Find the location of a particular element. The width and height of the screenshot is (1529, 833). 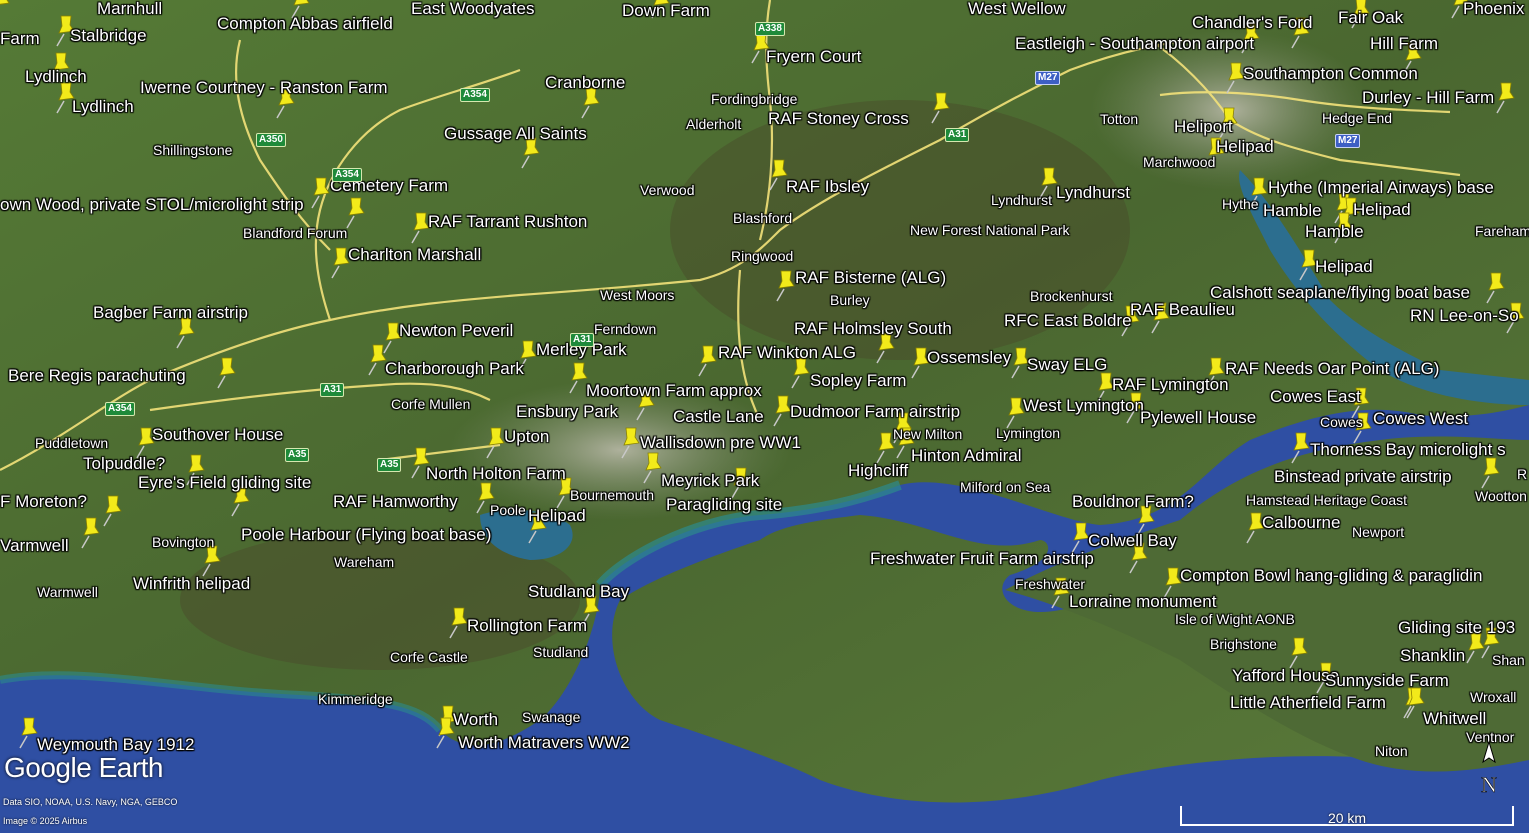

placemark-label: Dudmoor Farm airstrip is located at coordinates (875, 411).